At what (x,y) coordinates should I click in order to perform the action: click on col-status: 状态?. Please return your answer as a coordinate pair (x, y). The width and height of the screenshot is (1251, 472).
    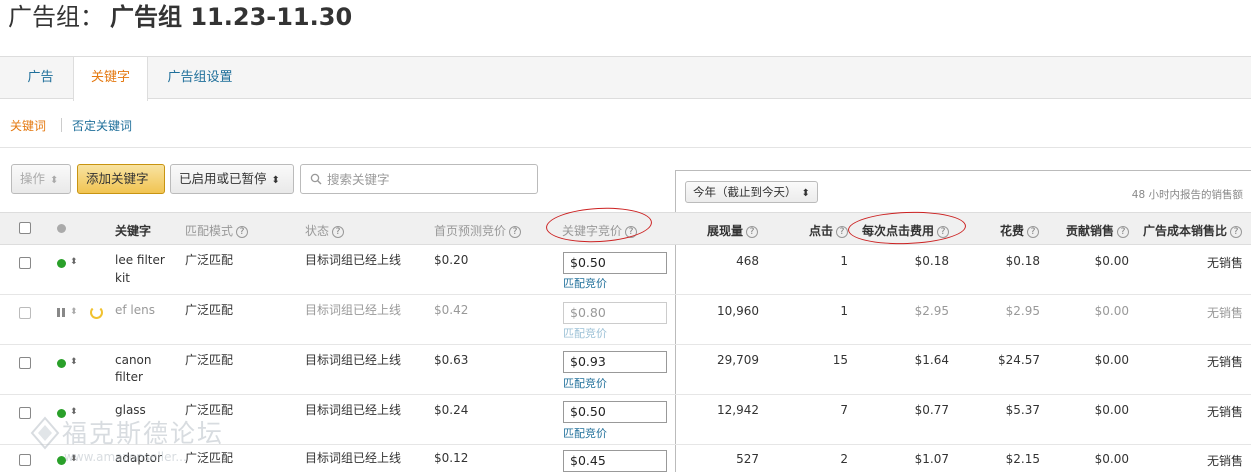
    Looking at the image, I should click on (325, 230).